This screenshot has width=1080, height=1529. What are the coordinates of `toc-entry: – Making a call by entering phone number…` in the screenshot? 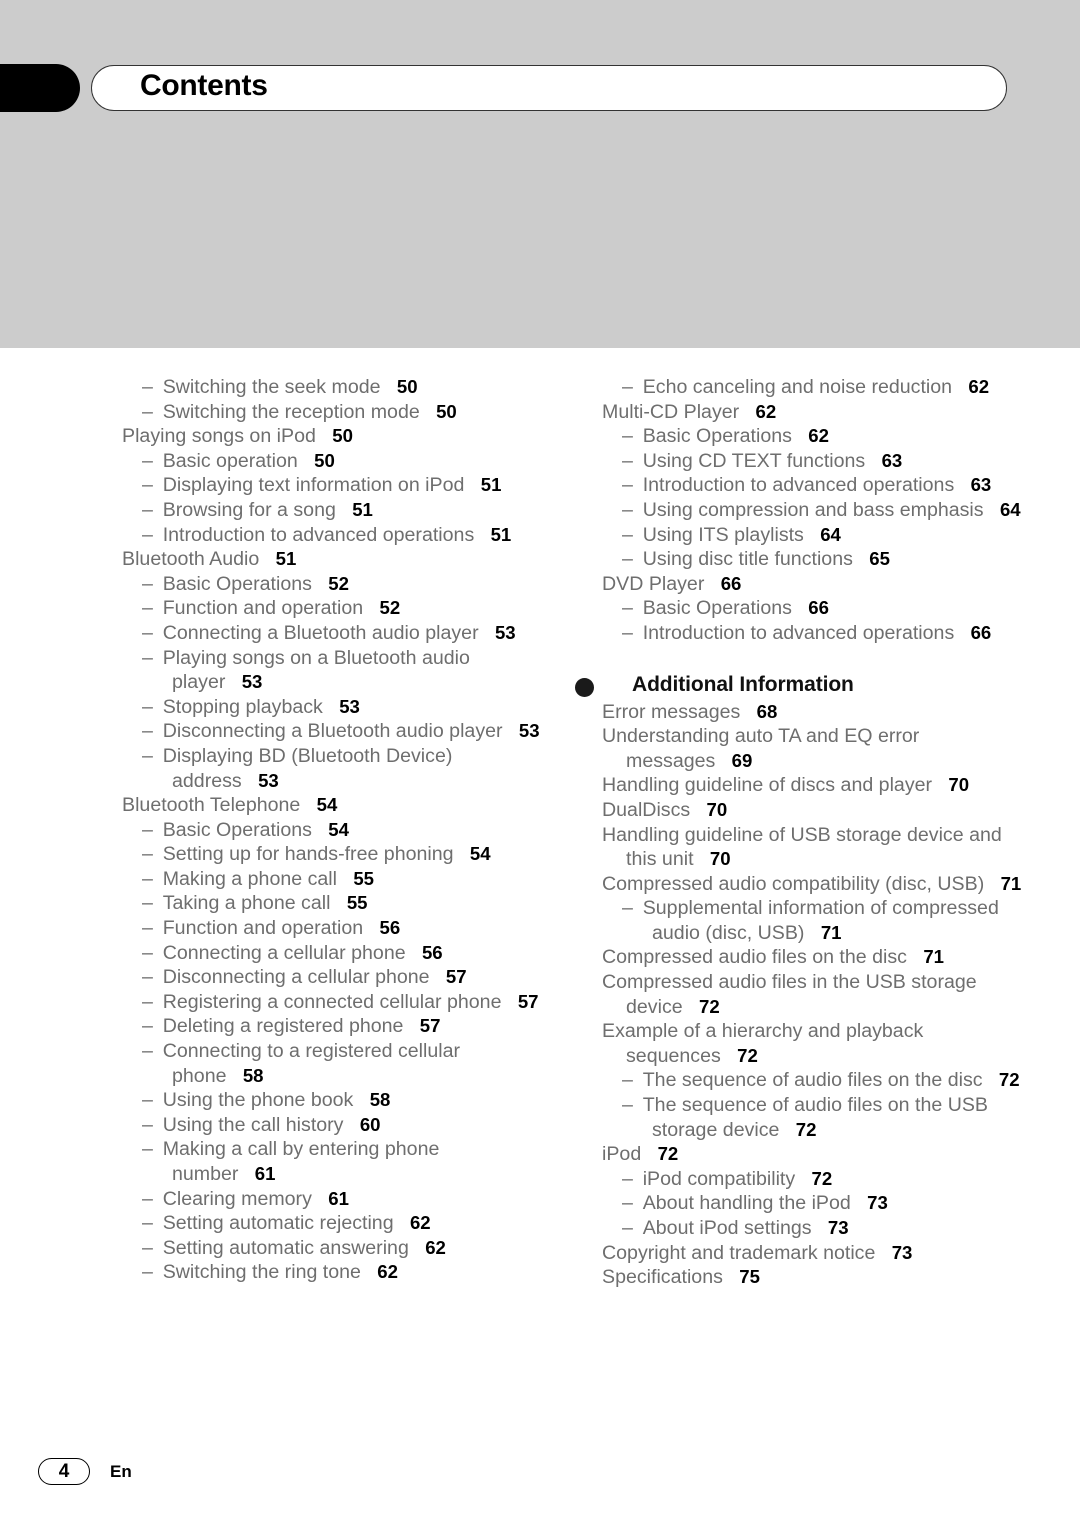 It's located at (332, 1161).